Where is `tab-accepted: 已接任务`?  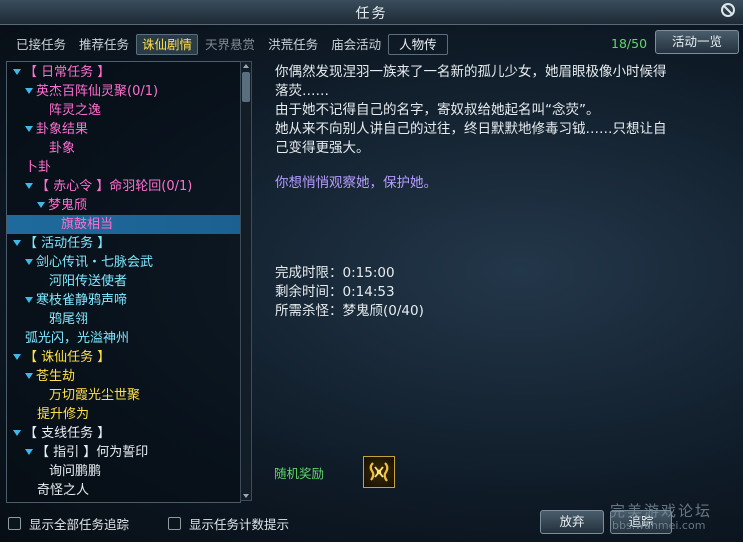 tab-accepted: 已接任务 is located at coordinates (41, 44).